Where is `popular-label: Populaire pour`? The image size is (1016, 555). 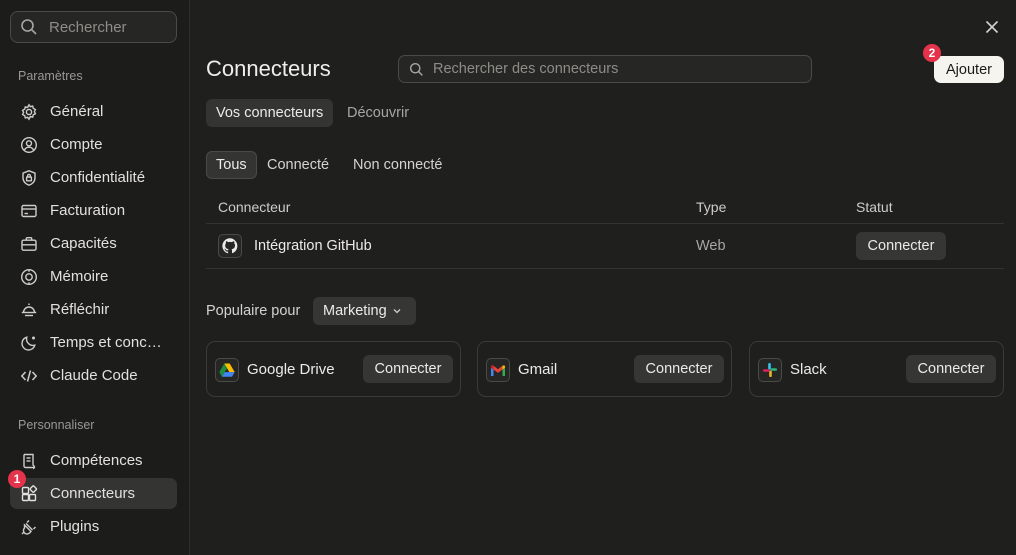
popular-label: Populaire pour is located at coordinates (253, 311).